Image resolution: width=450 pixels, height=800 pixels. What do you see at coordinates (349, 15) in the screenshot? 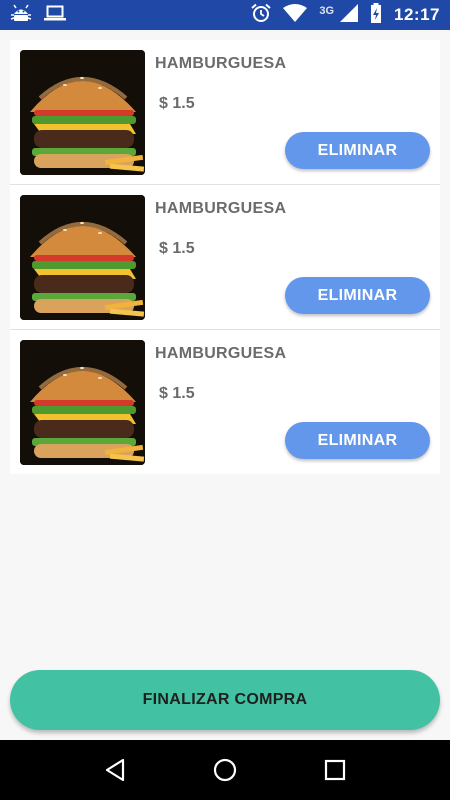
I see `signal-icon` at bounding box center [349, 15].